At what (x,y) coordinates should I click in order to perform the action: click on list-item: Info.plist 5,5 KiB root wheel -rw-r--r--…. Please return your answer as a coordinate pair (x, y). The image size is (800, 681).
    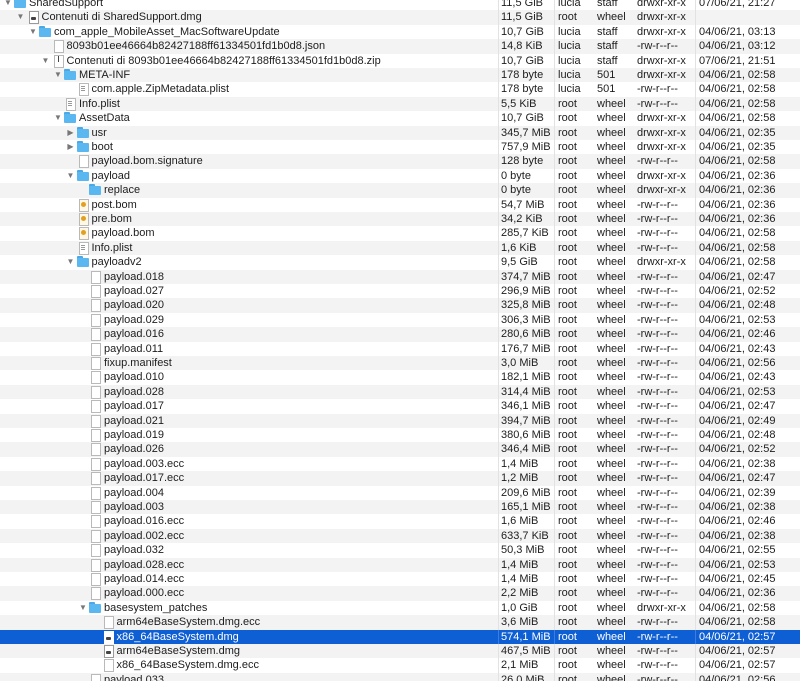
    Looking at the image, I should click on (400, 104).